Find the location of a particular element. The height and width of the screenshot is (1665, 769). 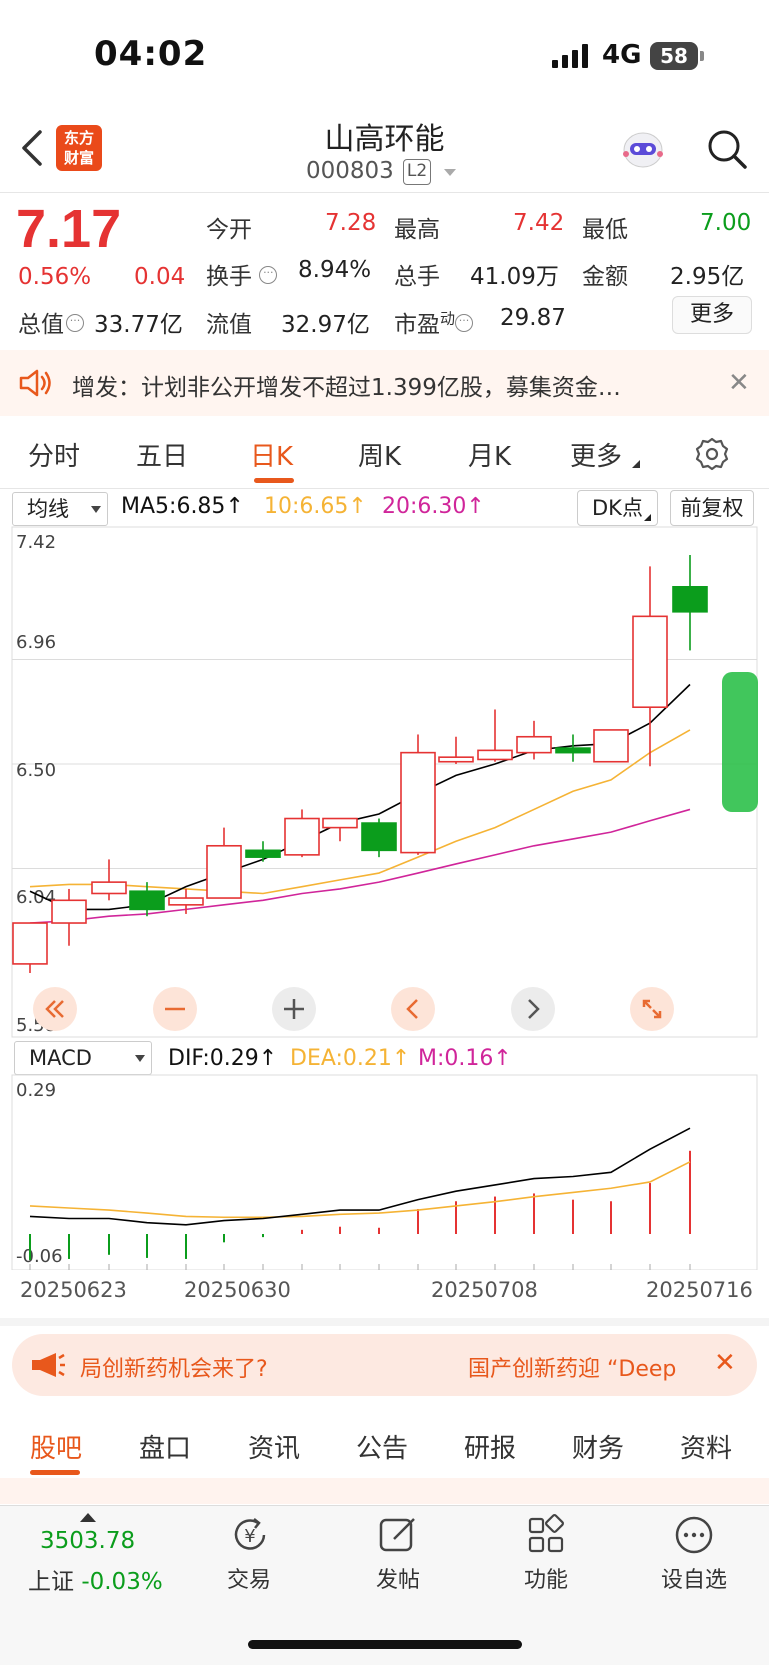

step-right-button is located at coordinates (533, 1009).